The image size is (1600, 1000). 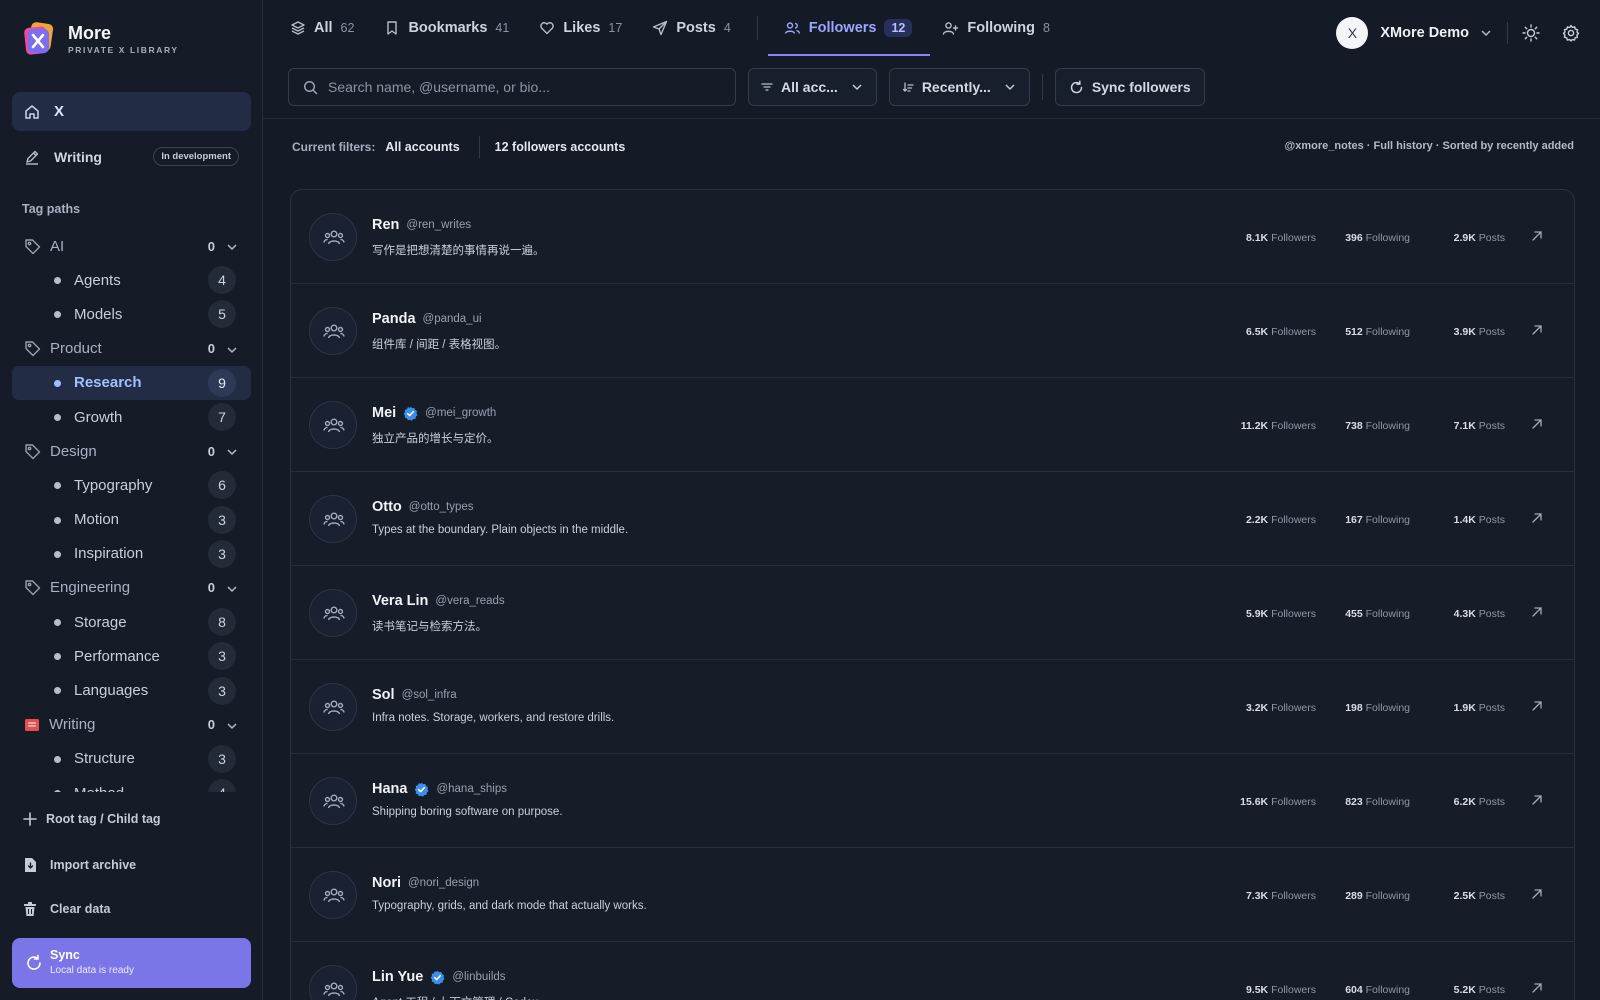 What do you see at coordinates (385, 225) in the screenshot?
I see `account-name: Ren` at bounding box center [385, 225].